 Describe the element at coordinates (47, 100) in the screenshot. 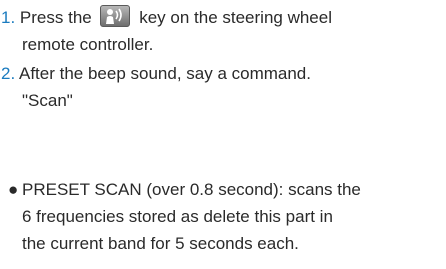

I see `command-example: "Scan"` at that location.